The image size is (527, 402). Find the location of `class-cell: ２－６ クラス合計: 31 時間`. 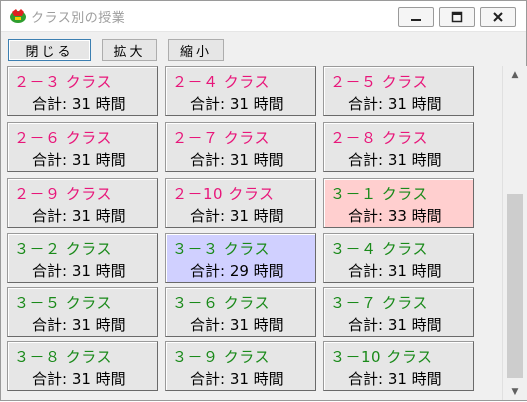

class-cell: ２－６ クラス合計: 31 時間 is located at coordinates (82, 147).